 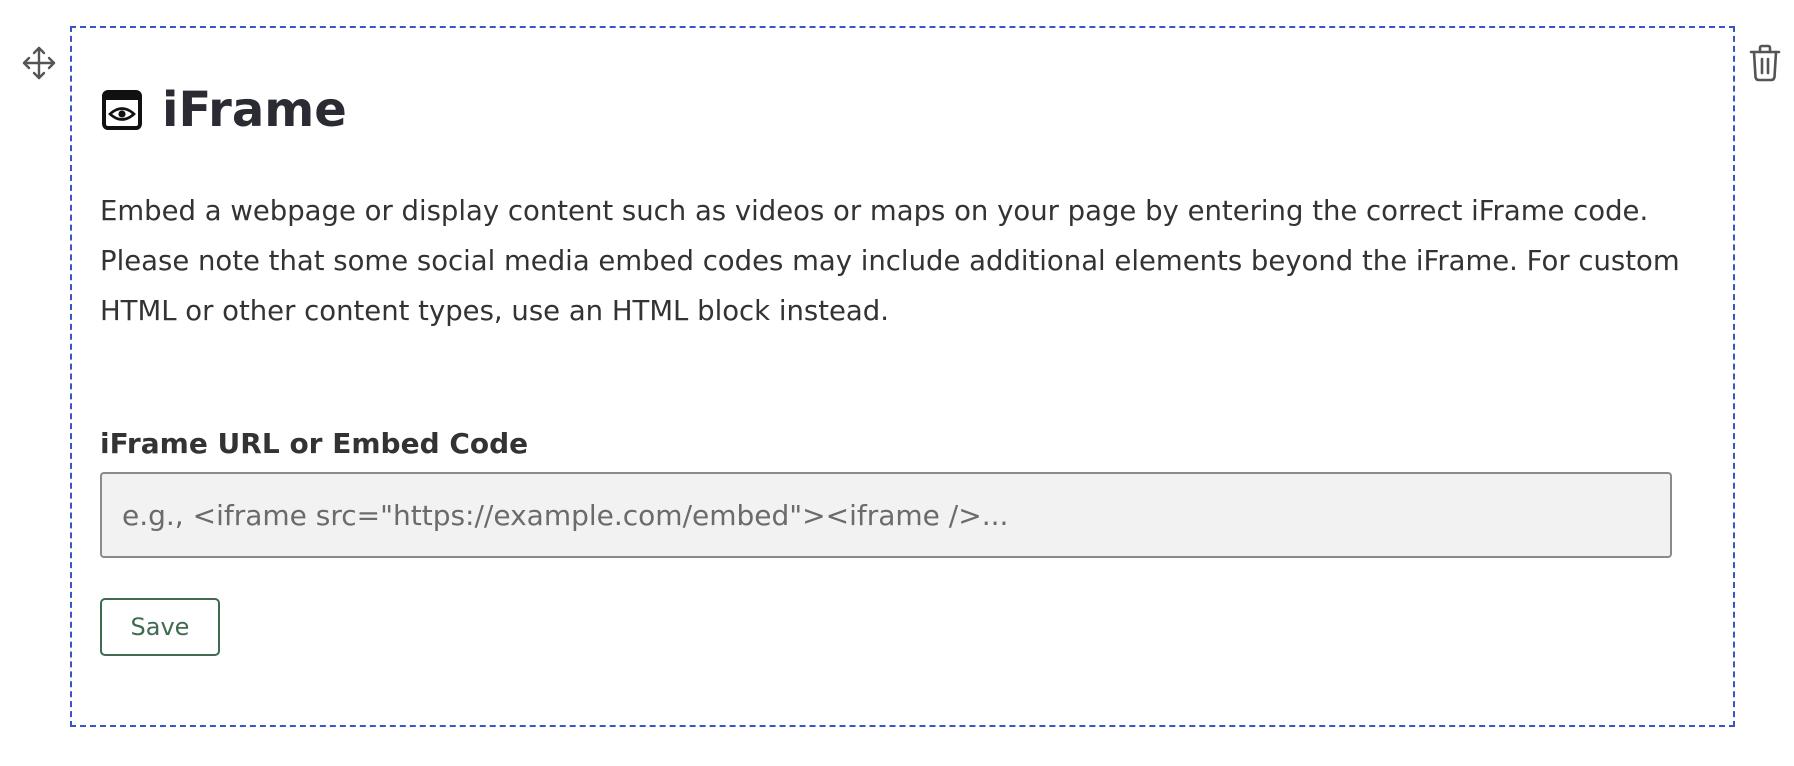 I want to click on move-arrows-icon, so click(x=39, y=65).